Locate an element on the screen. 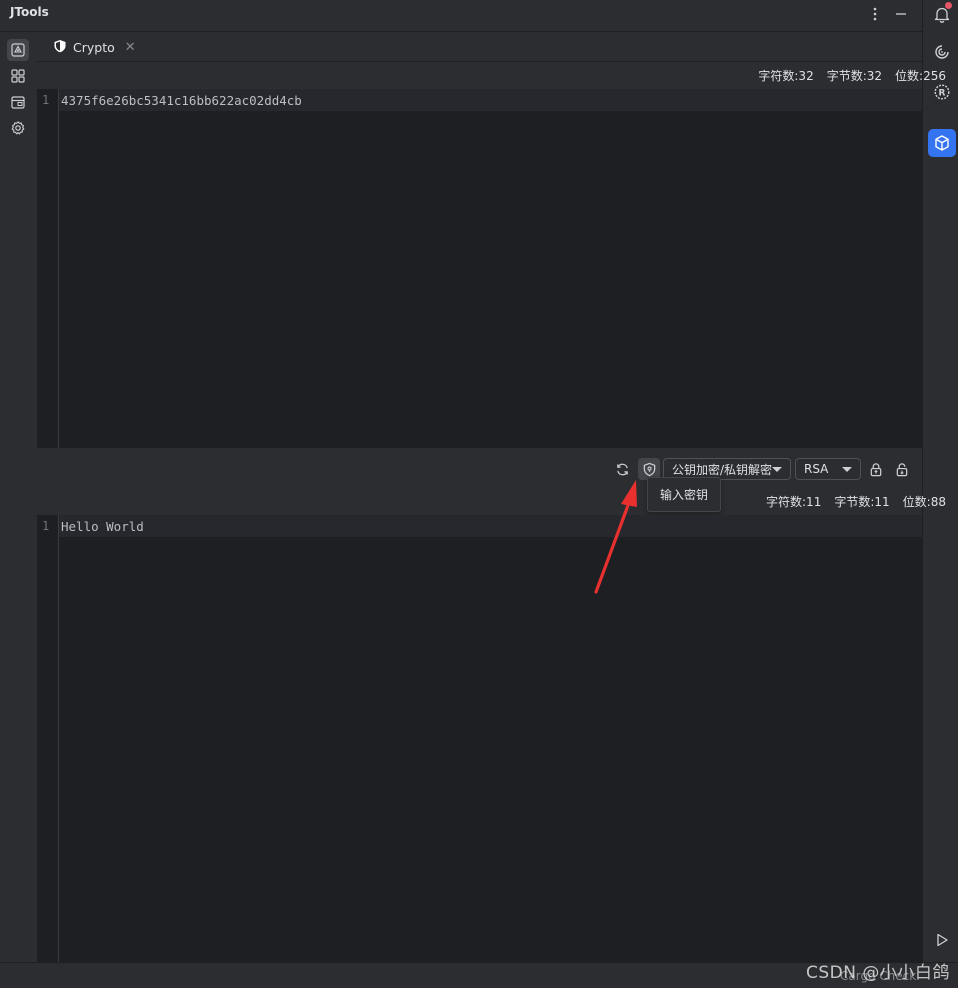 This screenshot has height=988, width=958. top-bit-count: 位数:256 is located at coordinates (920, 75).